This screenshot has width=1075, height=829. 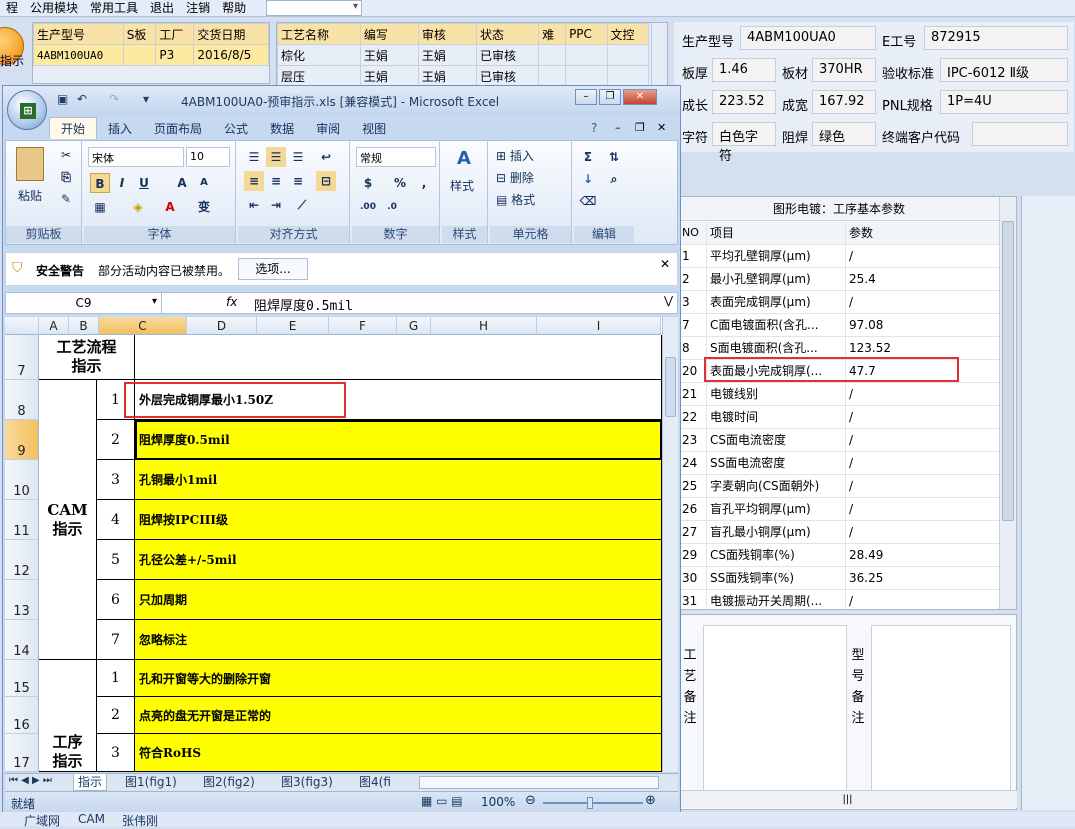 What do you see at coordinates (844, 102) in the screenshot?
I see `wid-field: 167.92` at bounding box center [844, 102].